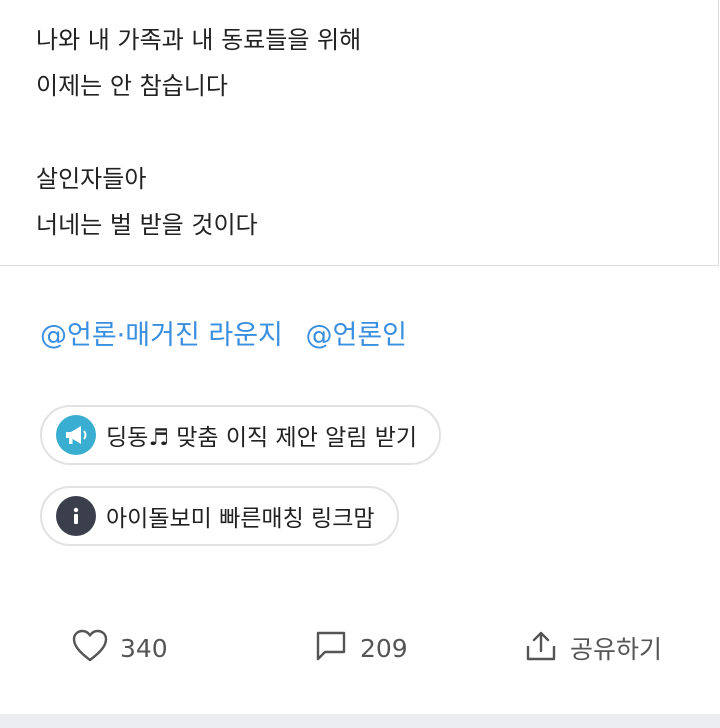 Image resolution: width=720 pixels, height=728 pixels. I want to click on post-action-bar: 340 209 공유하기, so click(360, 650).